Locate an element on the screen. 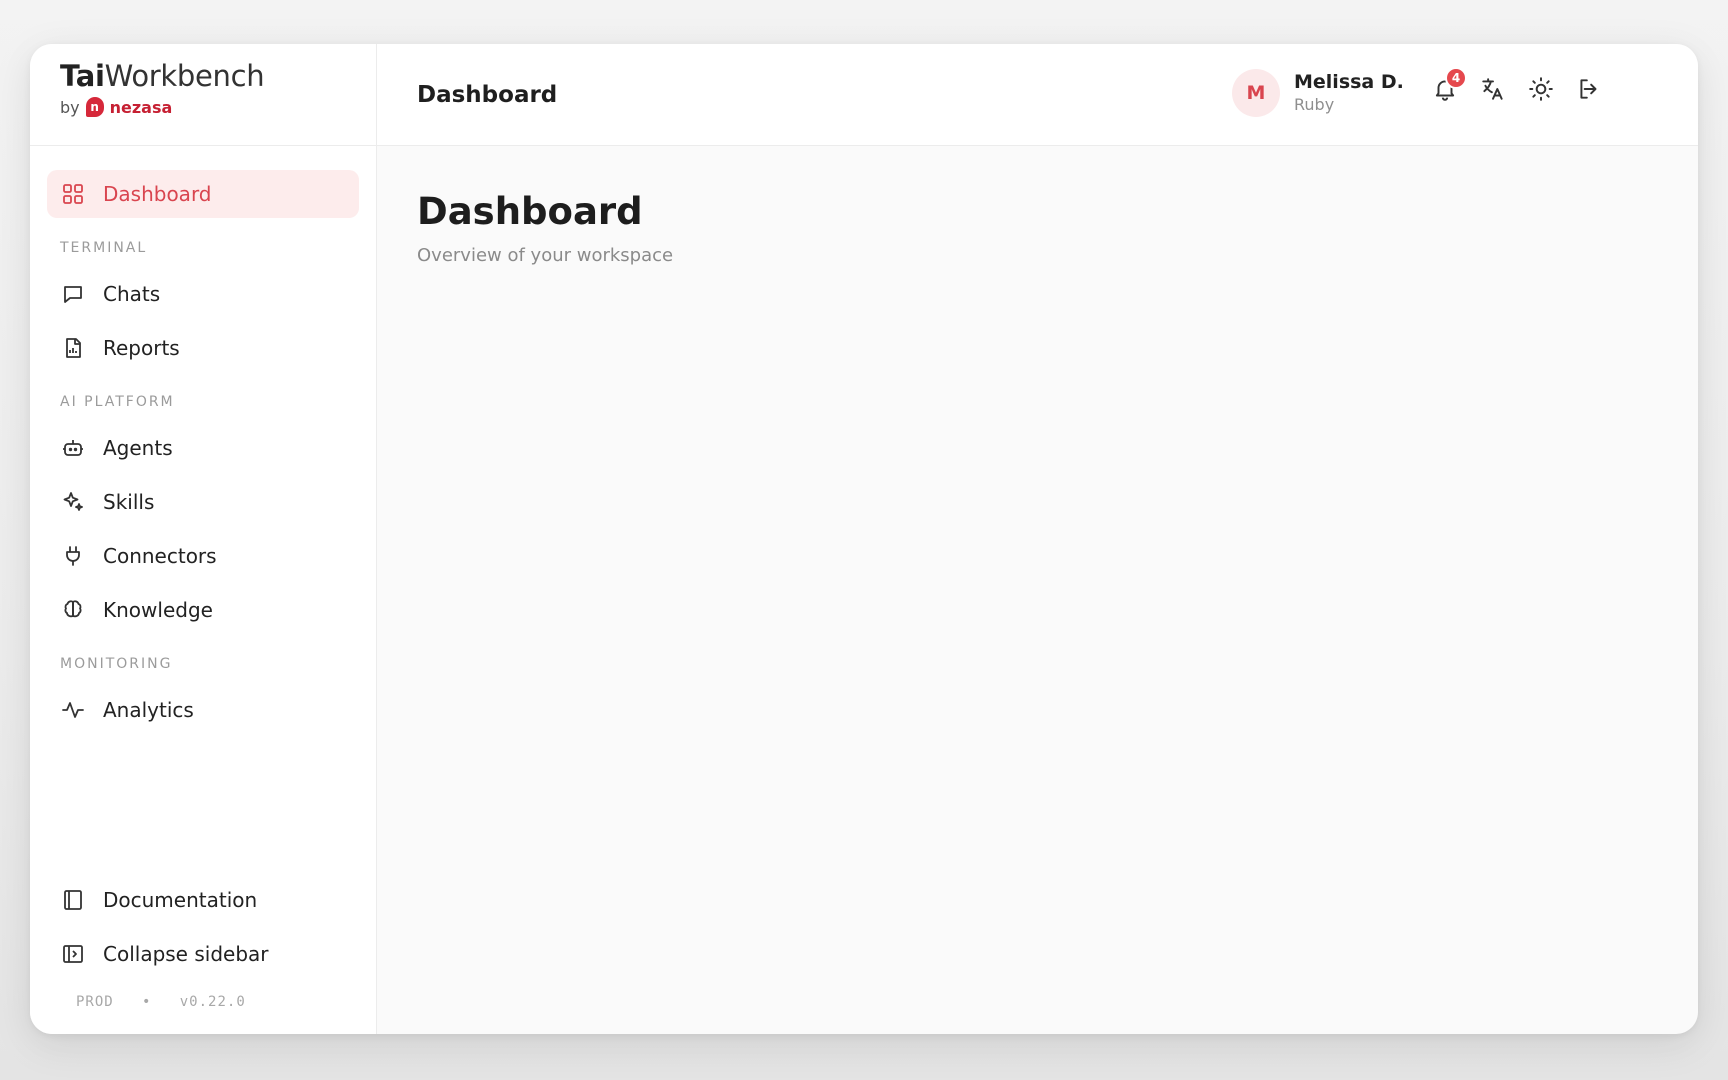 This screenshot has height=1080, width=1728. report-icon is located at coordinates (73, 348).